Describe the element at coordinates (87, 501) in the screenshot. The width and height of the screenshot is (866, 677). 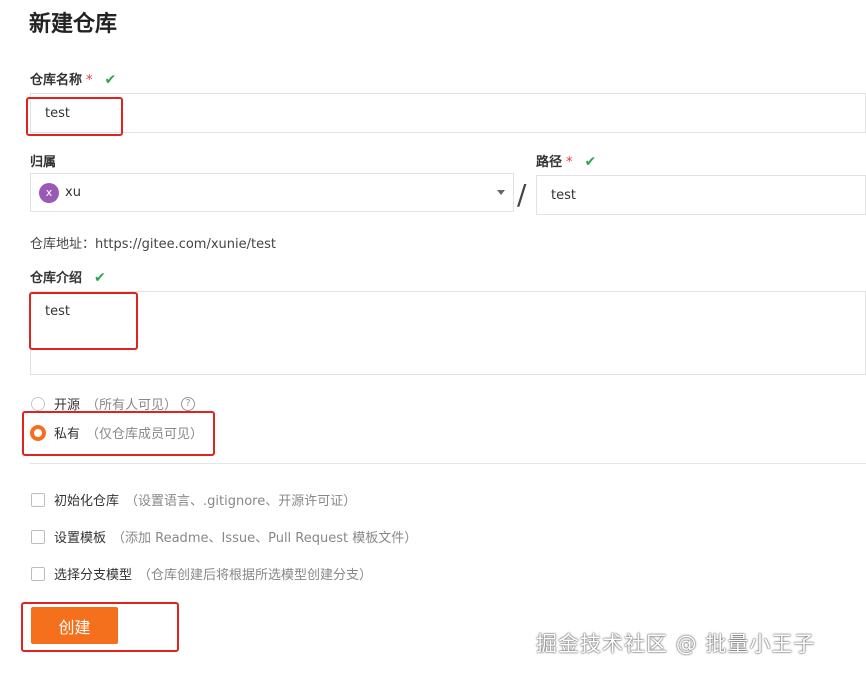
I see `option-init-label: 初始化仓库` at that location.